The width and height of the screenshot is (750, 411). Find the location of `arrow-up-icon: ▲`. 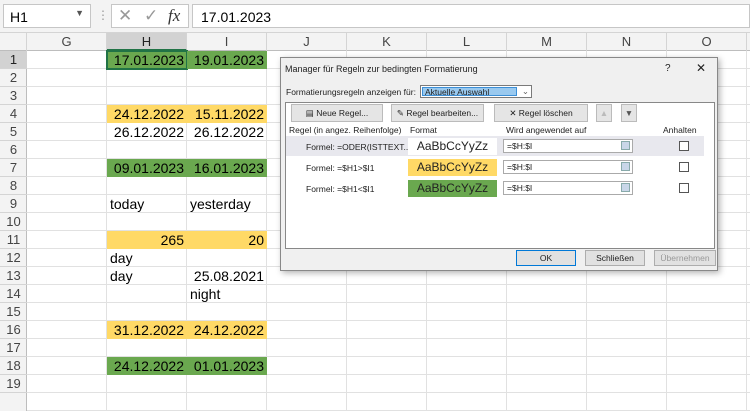

arrow-up-icon: ▲ is located at coordinates (604, 113).